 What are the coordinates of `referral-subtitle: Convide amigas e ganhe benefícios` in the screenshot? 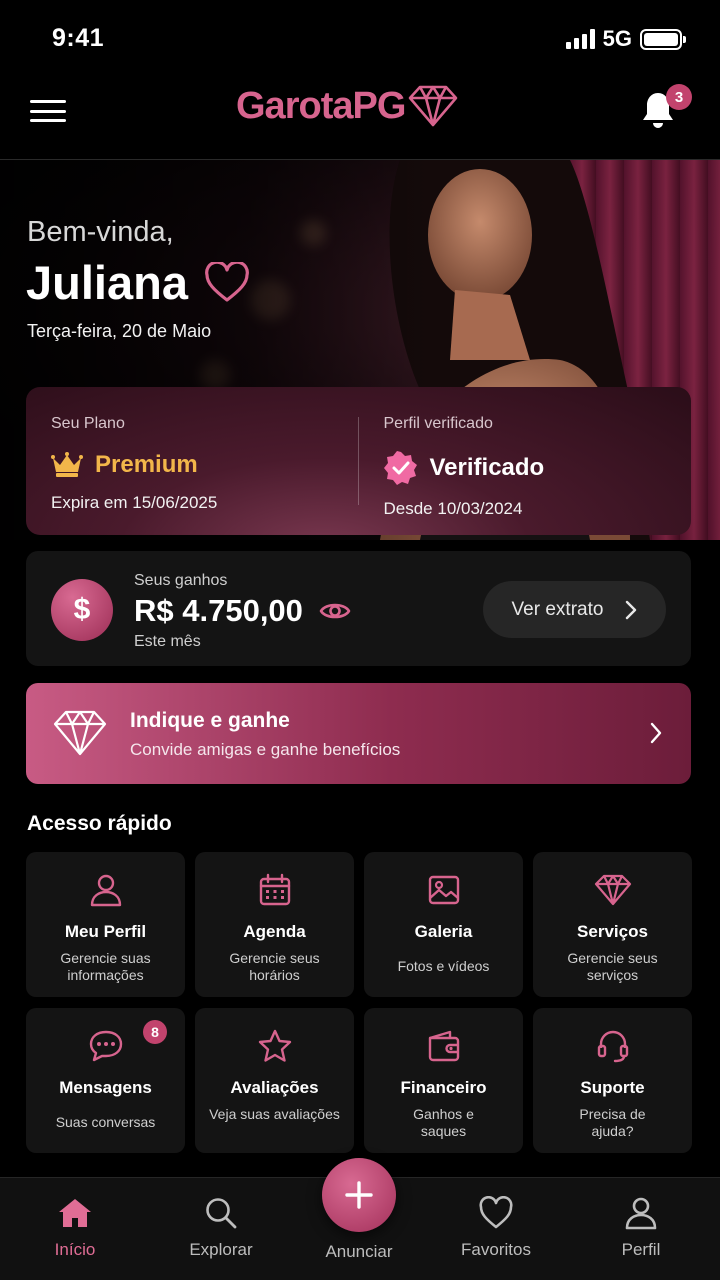 It's located at (265, 749).